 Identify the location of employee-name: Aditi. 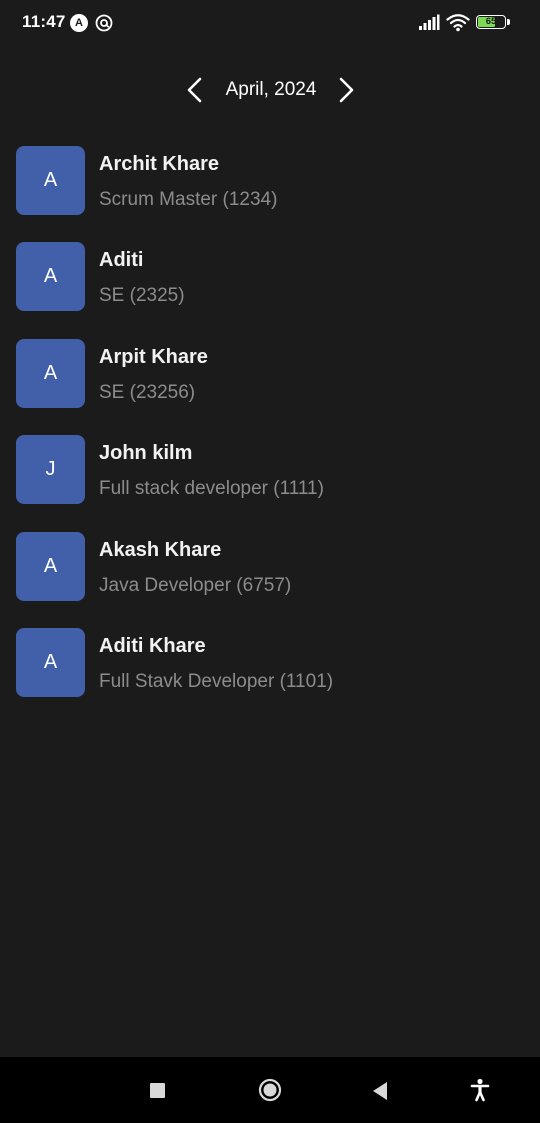
(121, 260).